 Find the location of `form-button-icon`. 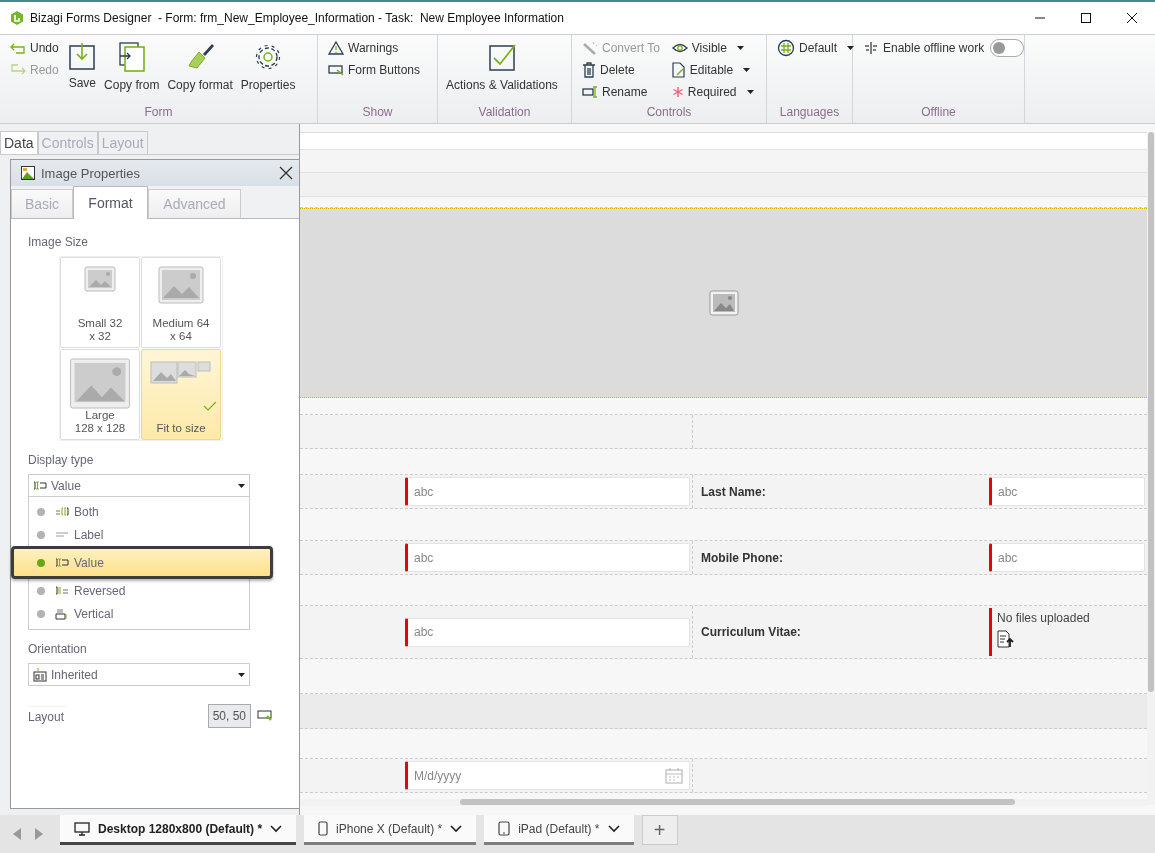

form-button-icon is located at coordinates (336, 70).